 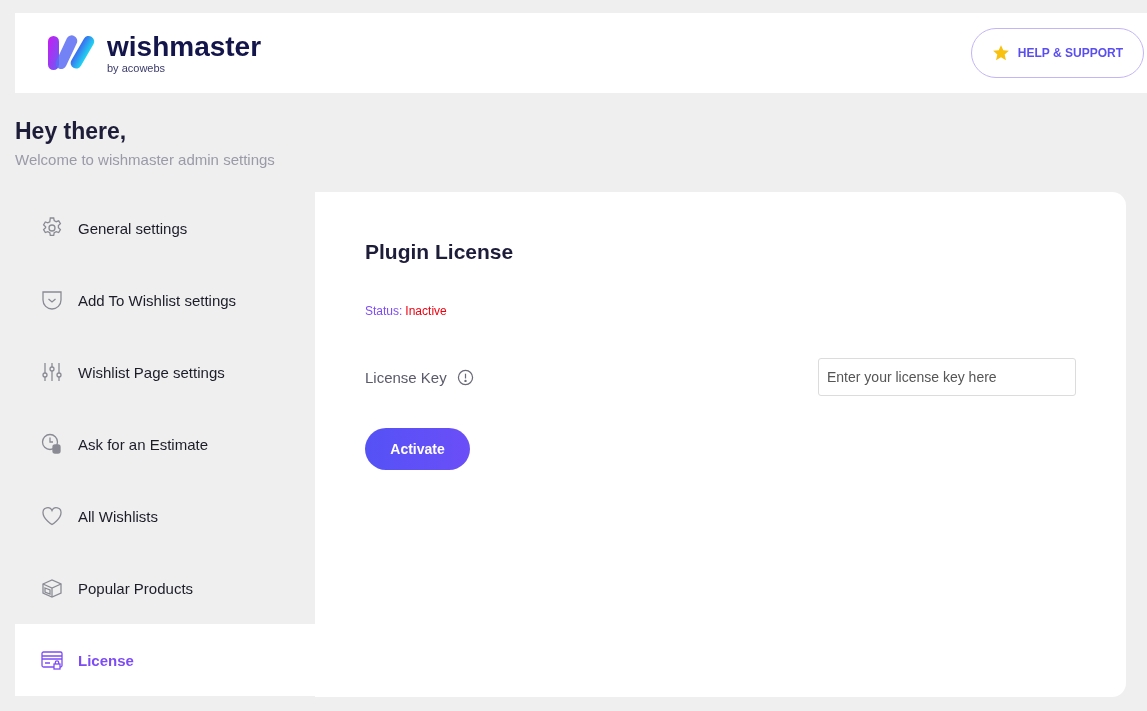 I want to click on sidebar-item: Wishlist Page settings, so click(x=165, y=372).